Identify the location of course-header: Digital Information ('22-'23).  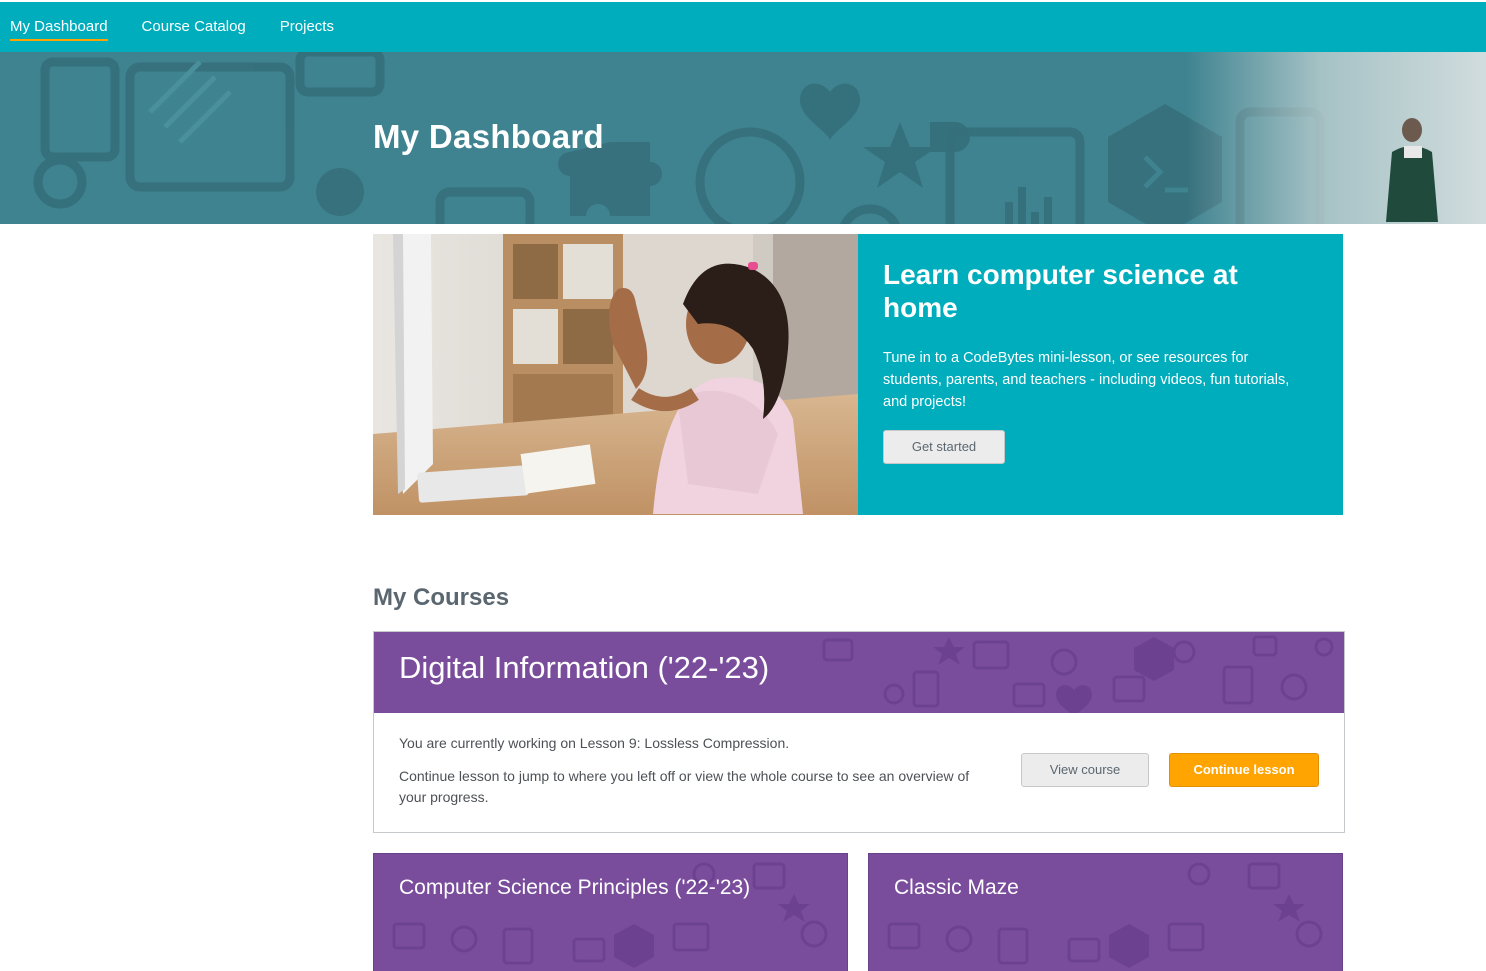
(859, 672).